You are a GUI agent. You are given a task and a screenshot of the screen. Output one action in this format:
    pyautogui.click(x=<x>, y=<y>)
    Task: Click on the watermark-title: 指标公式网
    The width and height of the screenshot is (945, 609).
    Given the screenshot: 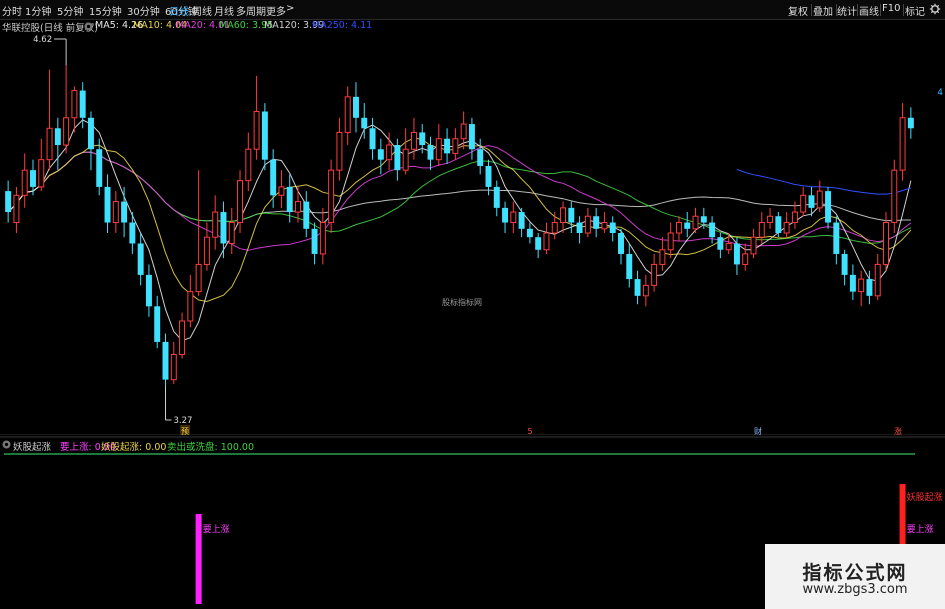 What is the action you would take?
    pyautogui.click(x=855, y=573)
    